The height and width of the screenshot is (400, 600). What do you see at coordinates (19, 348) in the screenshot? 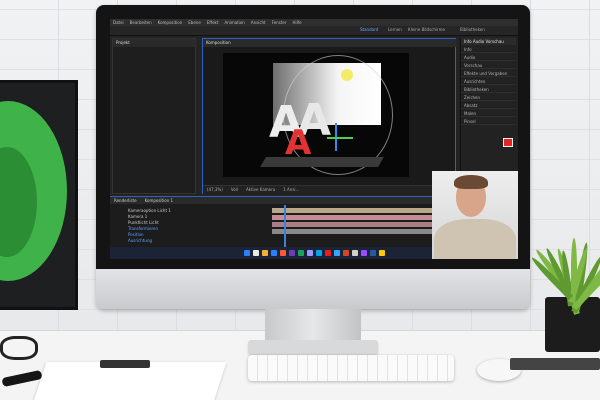
I see `eyeglasses` at bounding box center [19, 348].